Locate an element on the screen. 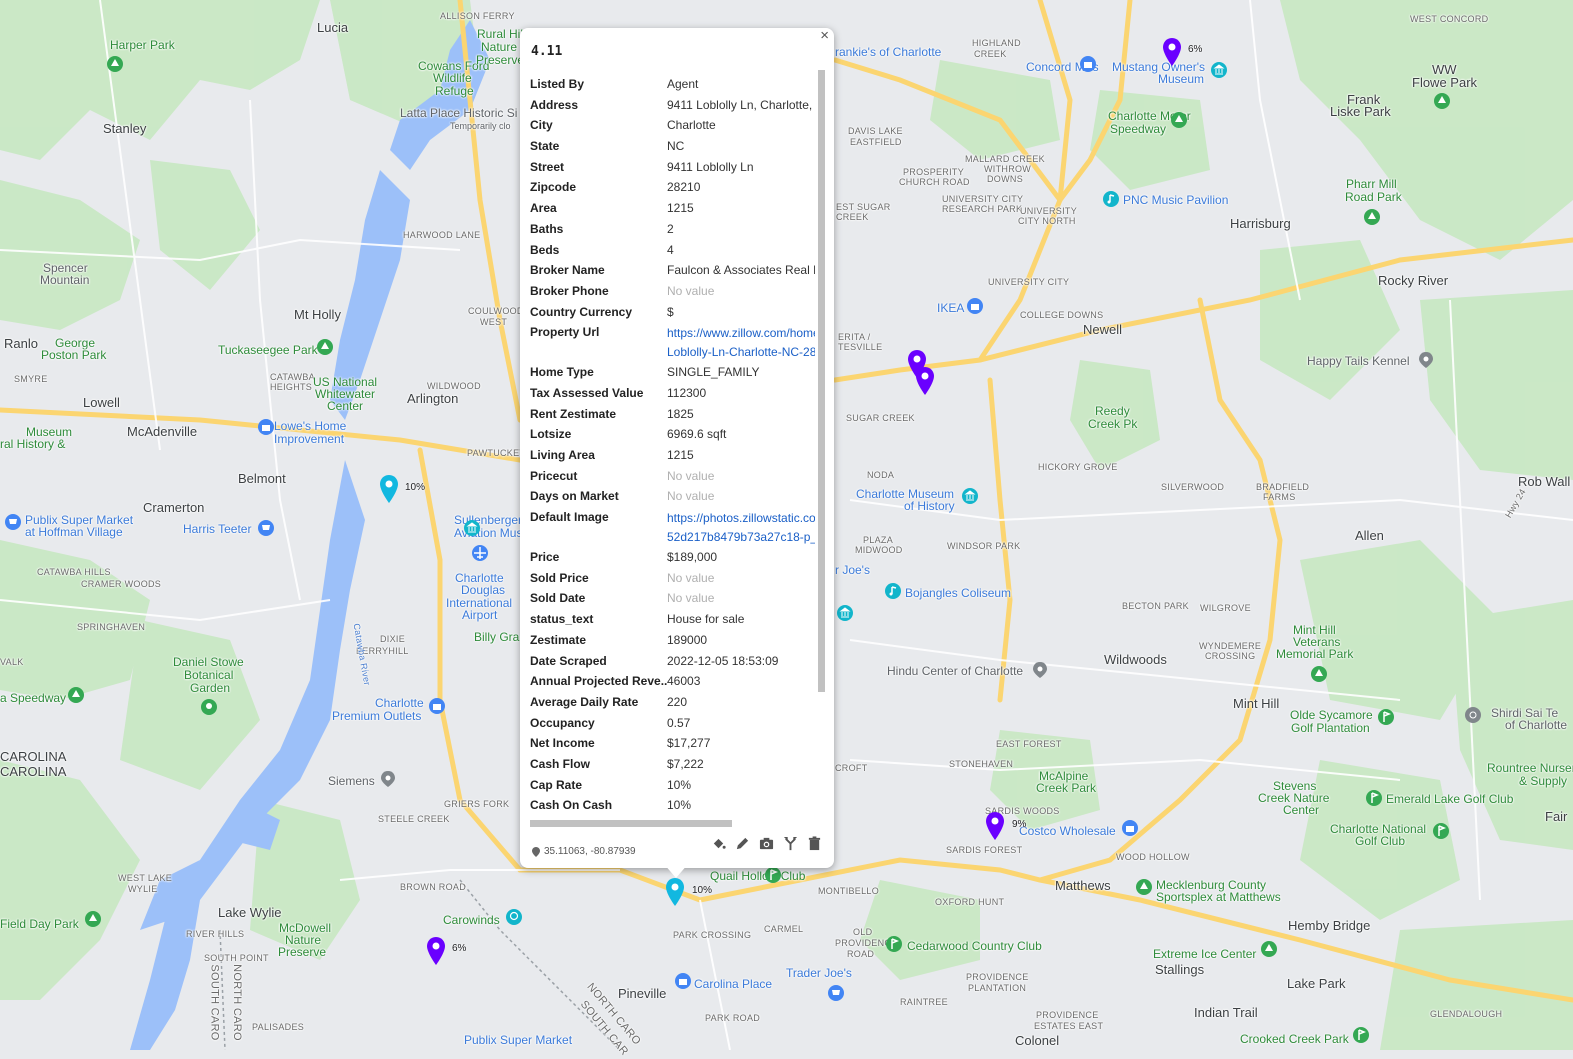  route-icon is located at coordinates (790, 843).